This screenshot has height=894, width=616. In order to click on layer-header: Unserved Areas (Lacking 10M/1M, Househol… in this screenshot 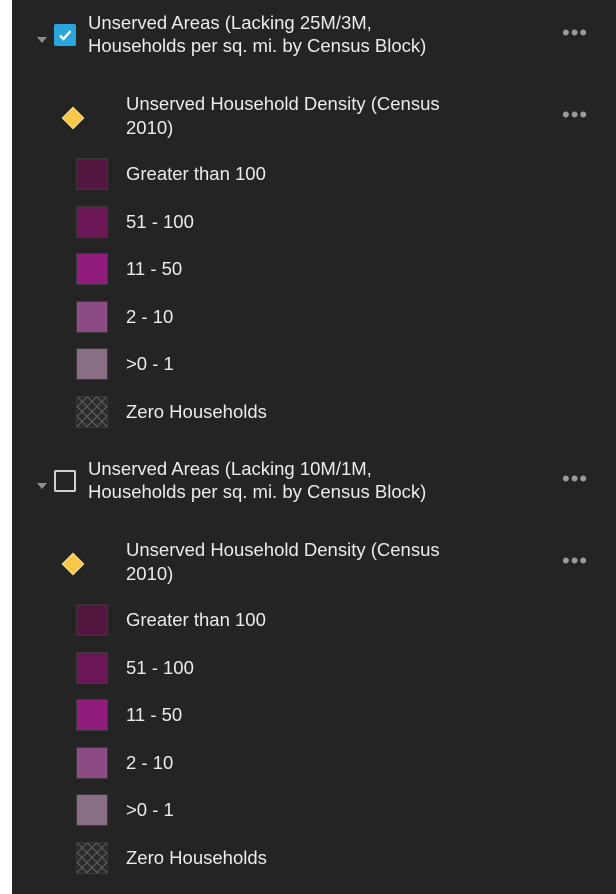, I will do `click(314, 482)`.